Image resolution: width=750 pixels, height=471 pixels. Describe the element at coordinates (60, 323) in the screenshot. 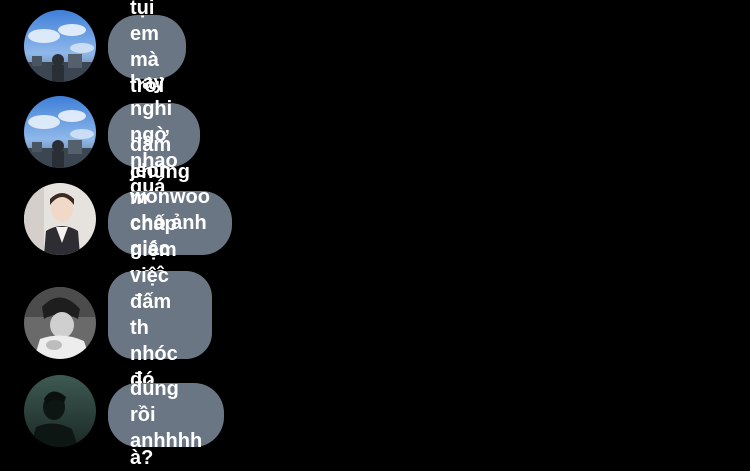

I see `person-bw-avatar-icon` at that location.